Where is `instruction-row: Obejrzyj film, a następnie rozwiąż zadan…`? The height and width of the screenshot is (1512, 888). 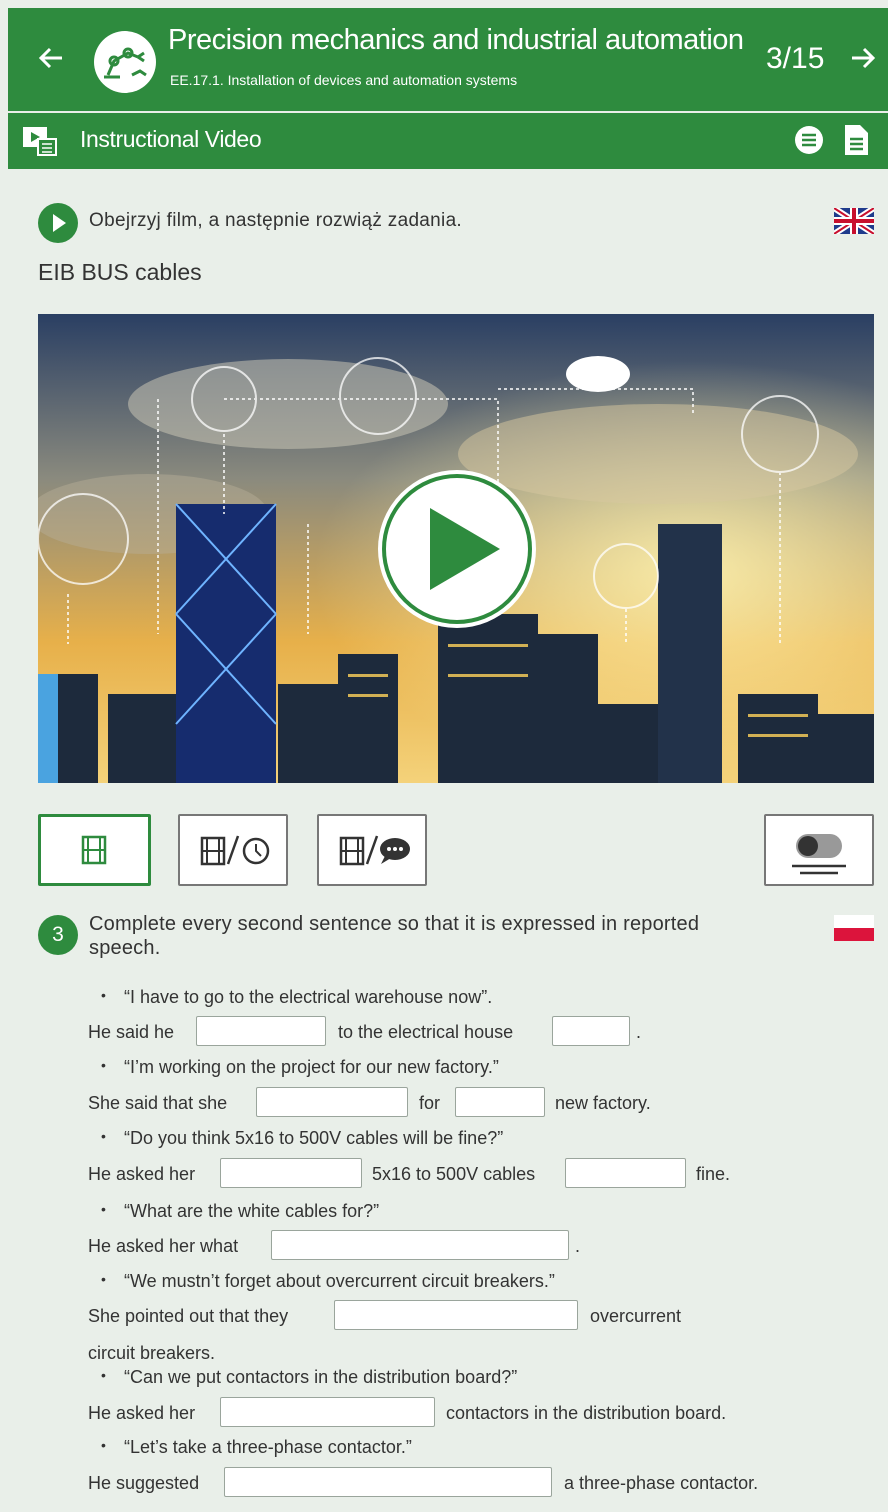
instruction-row: Obejrzyj film, a następnie rozwiąż zadan… is located at coordinates (463, 222).